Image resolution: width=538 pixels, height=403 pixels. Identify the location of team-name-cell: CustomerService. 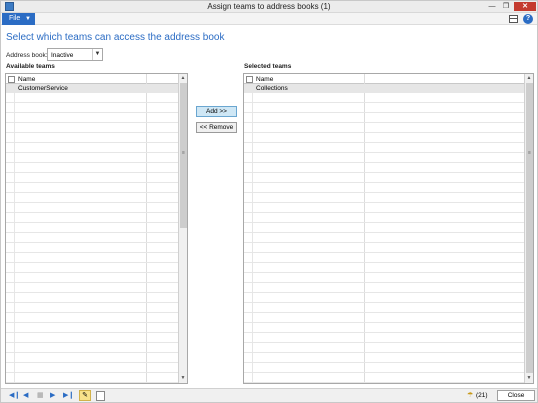
(43, 88).